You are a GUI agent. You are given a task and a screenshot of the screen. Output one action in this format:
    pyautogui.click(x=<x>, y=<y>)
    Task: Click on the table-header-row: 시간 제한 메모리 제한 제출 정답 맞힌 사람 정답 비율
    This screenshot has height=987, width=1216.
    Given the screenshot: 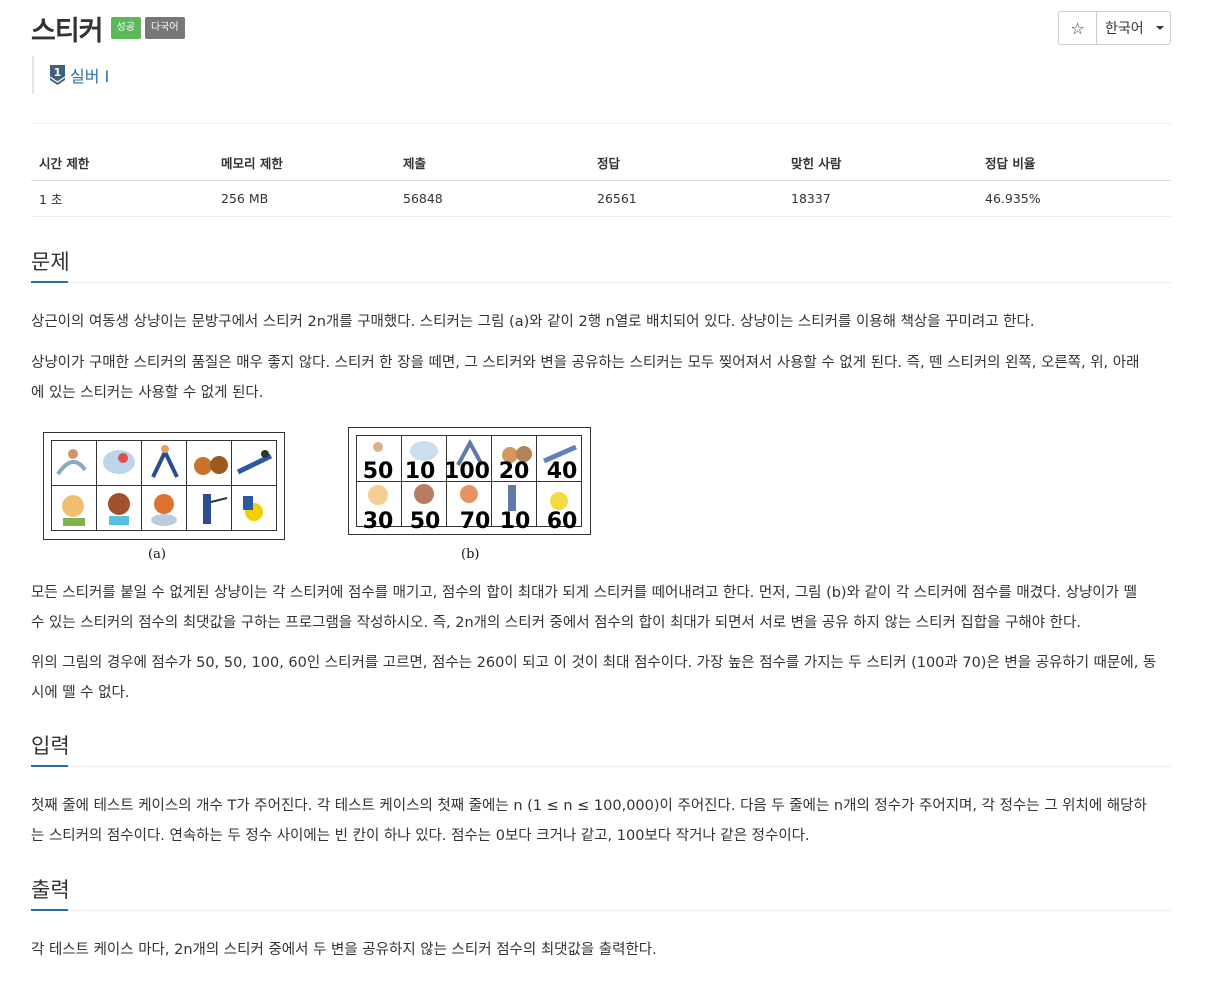 What is the action you would take?
    pyautogui.click(x=601, y=163)
    